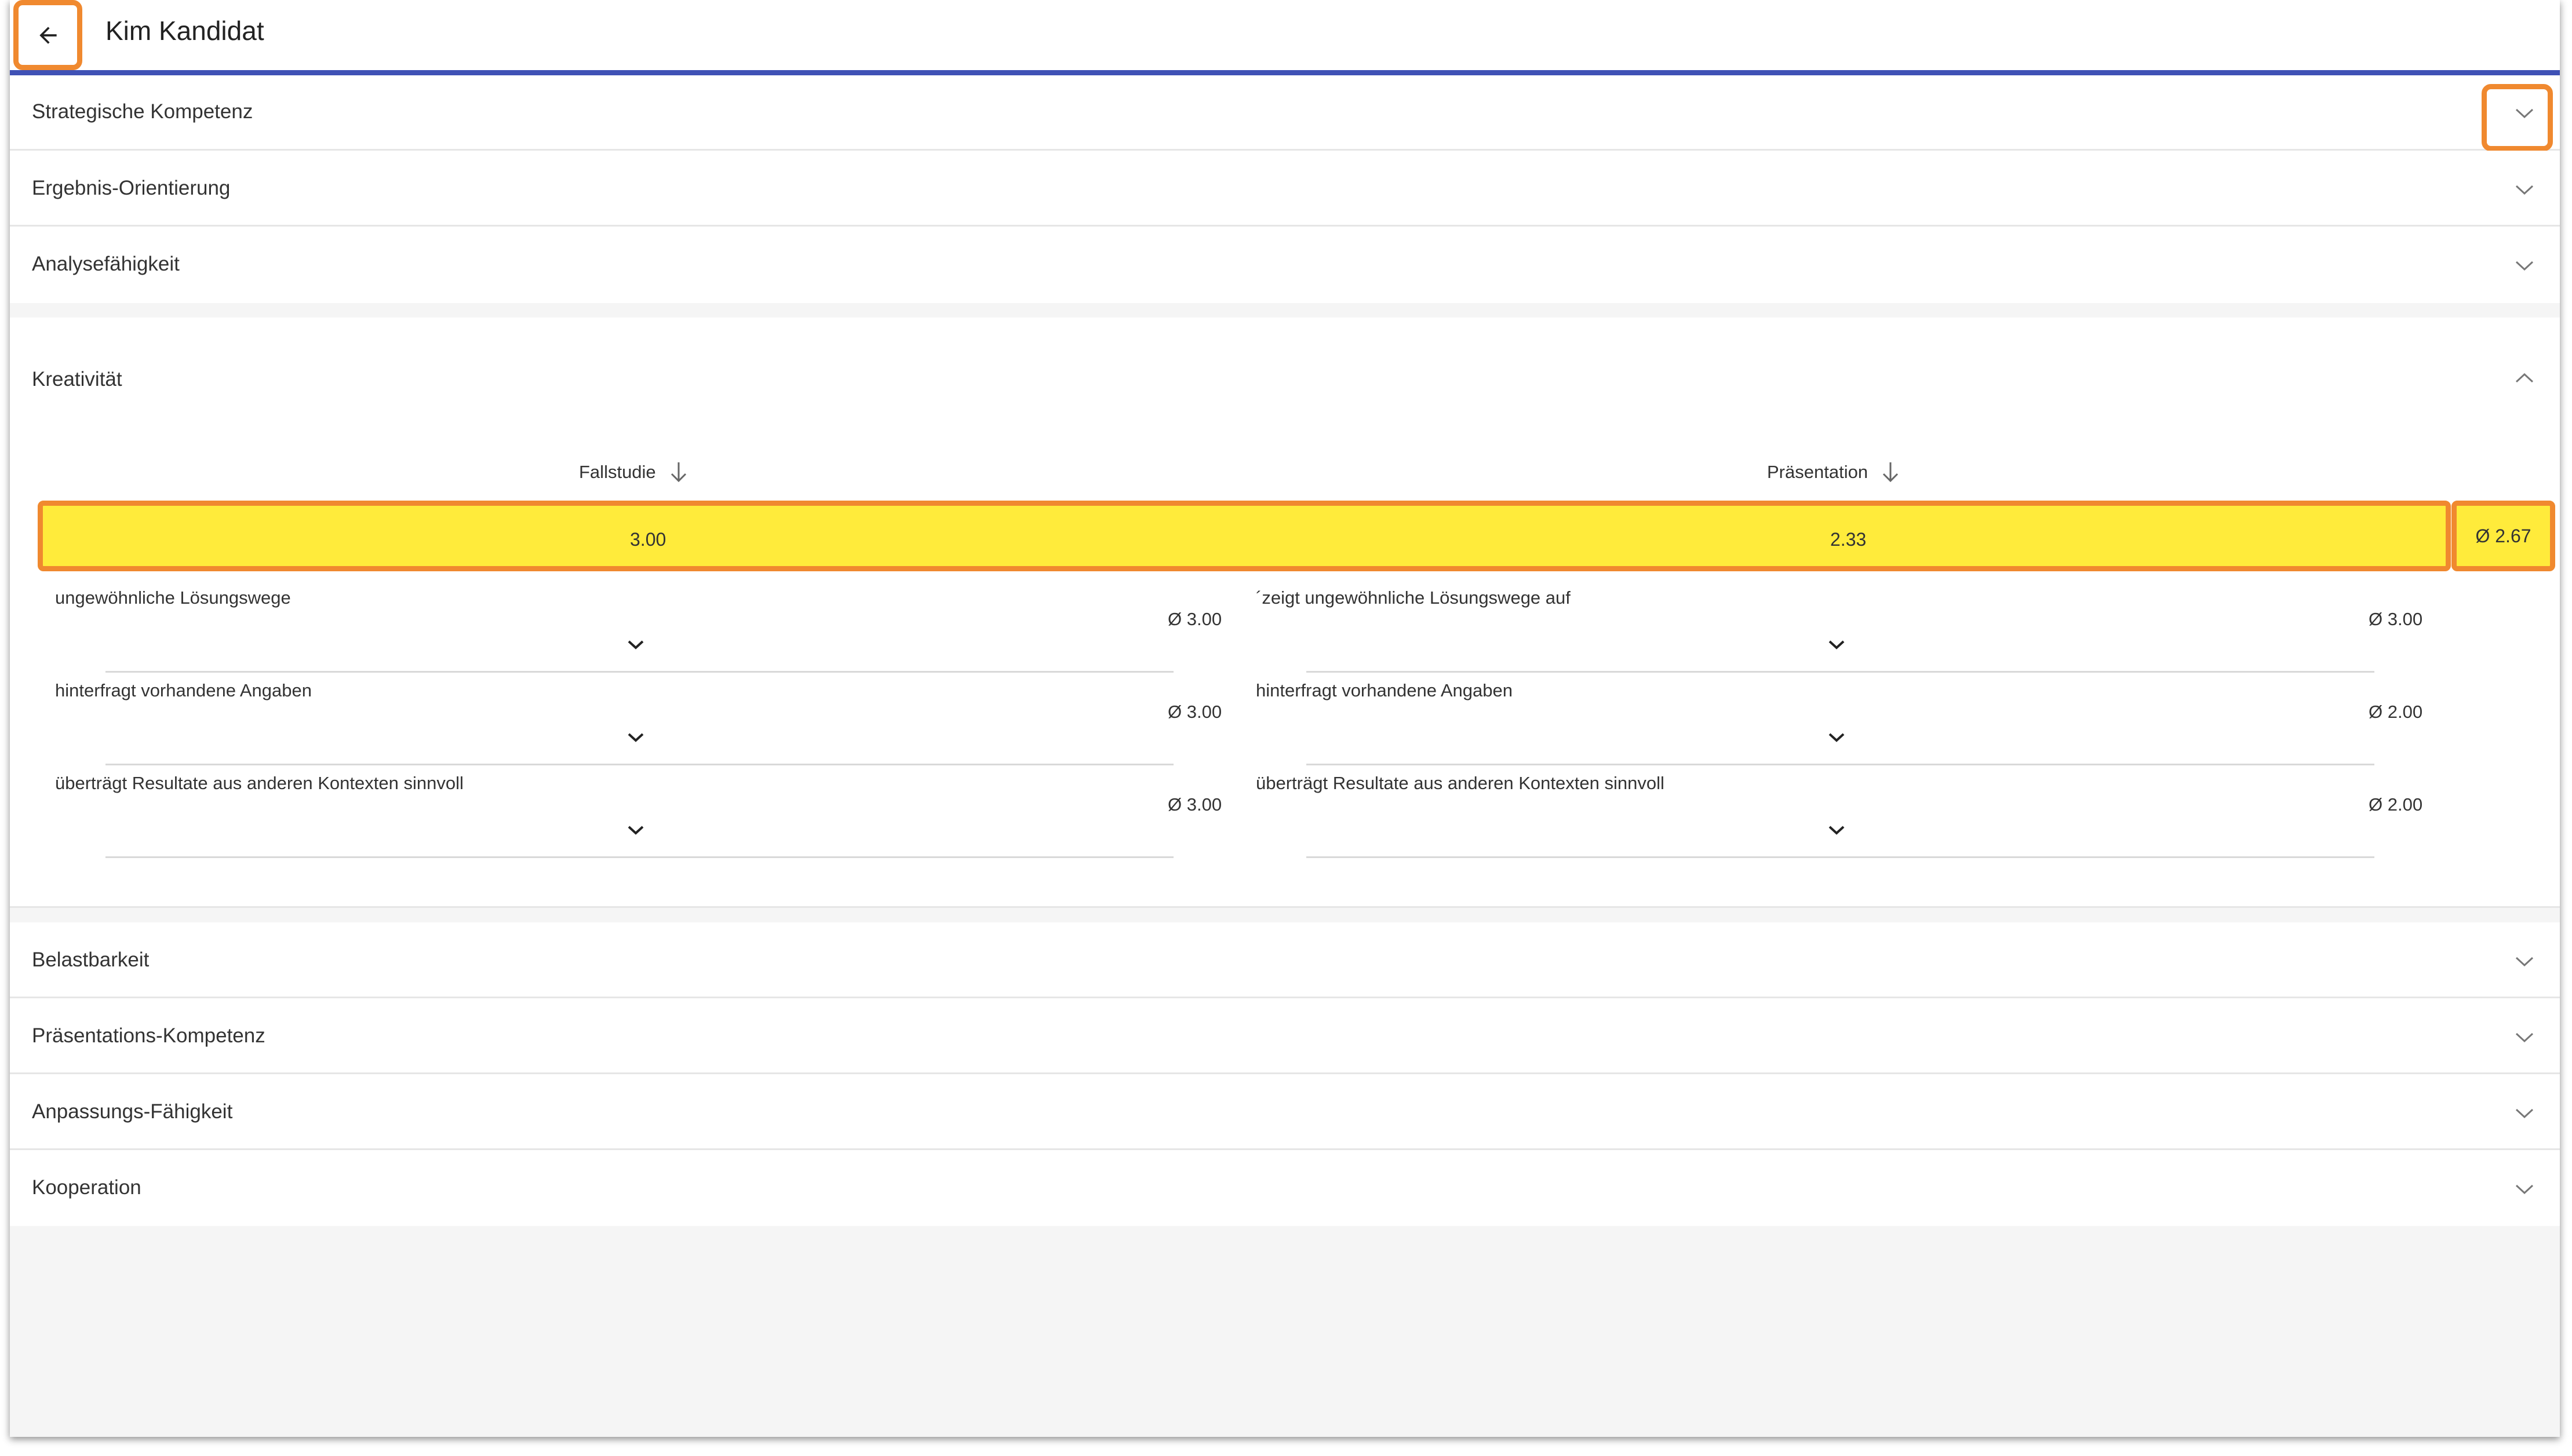 This screenshot has height=1456, width=2572. I want to click on column-header-fallstudie: Fallstudie, so click(634, 473).